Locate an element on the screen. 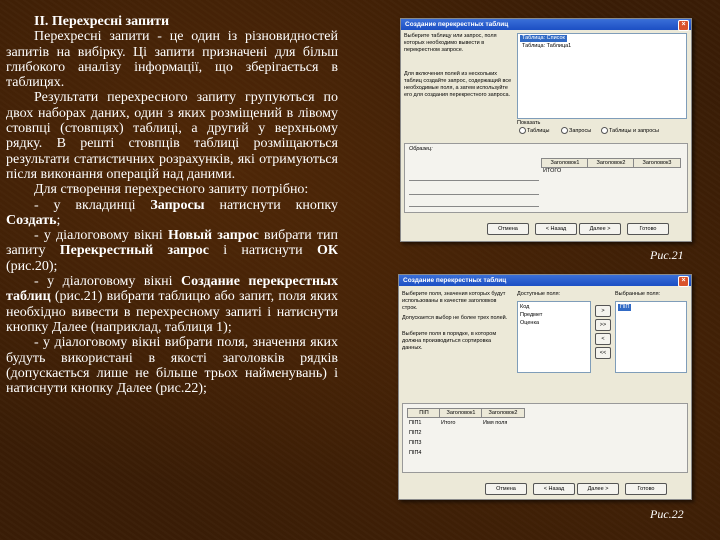  sample-cell: Имя поля is located at coordinates (495, 423).